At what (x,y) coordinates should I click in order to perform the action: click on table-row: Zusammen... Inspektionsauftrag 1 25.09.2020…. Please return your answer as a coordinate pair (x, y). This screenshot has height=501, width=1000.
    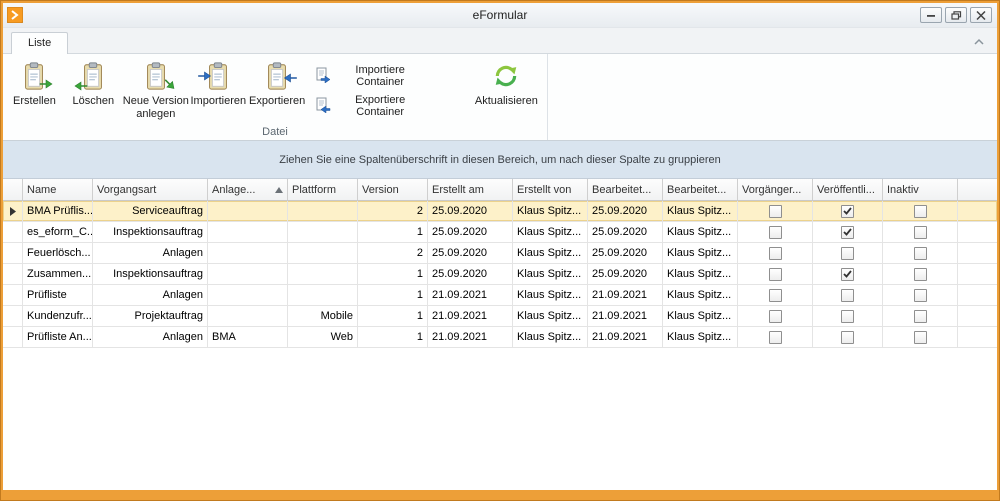
    Looking at the image, I should click on (500, 274).